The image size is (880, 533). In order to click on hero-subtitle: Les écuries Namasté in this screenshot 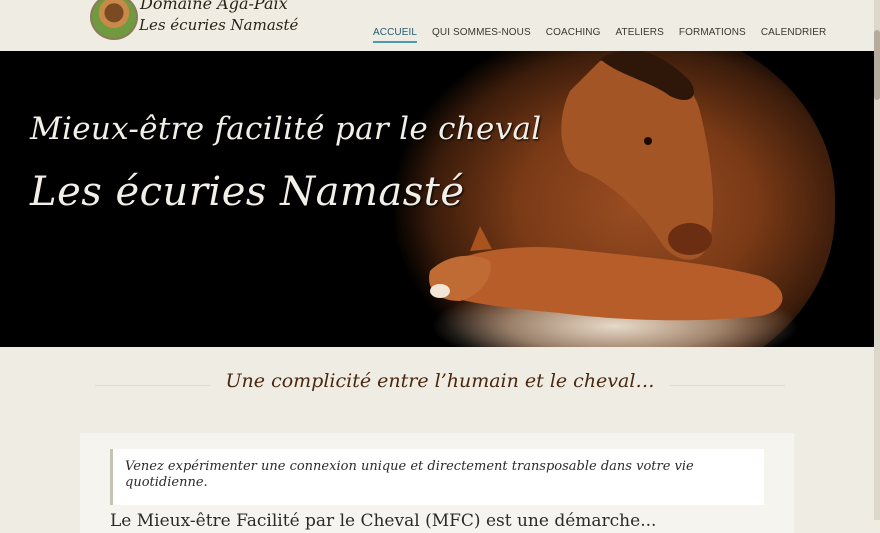, I will do `click(247, 192)`.